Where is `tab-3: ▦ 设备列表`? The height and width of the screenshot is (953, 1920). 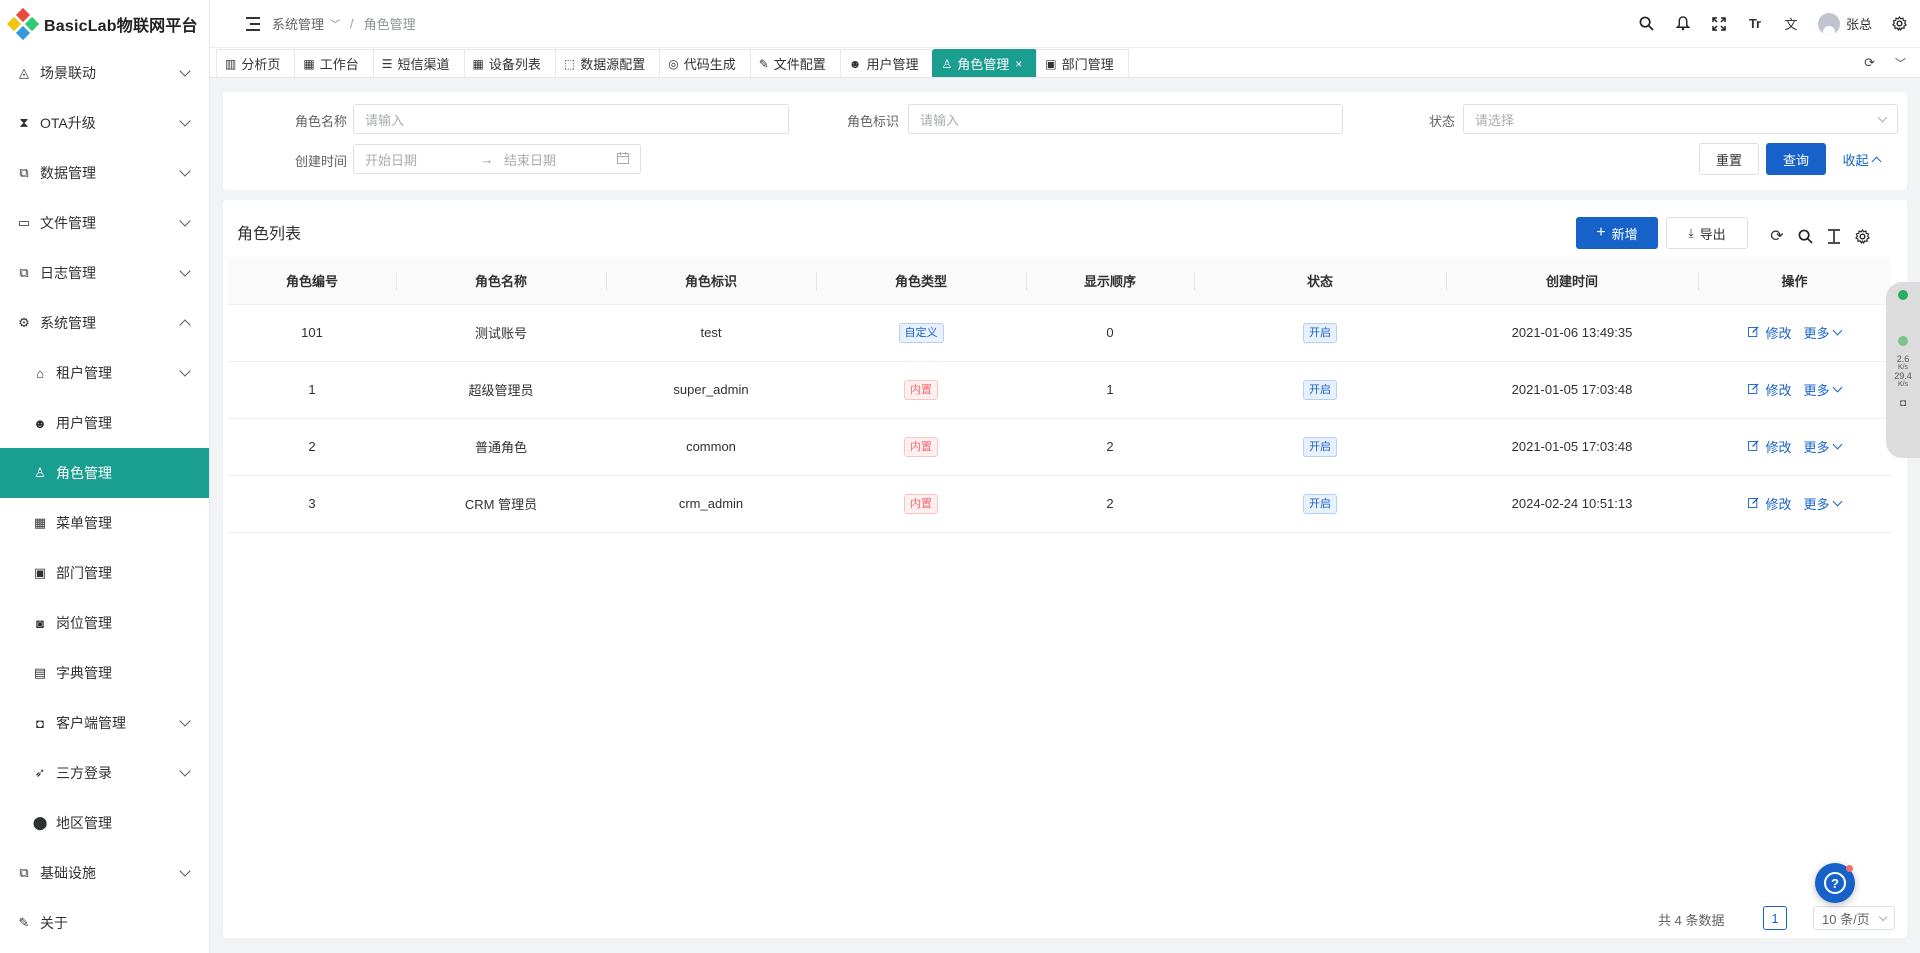
tab-3: ▦ 设备列表 is located at coordinates (509, 63).